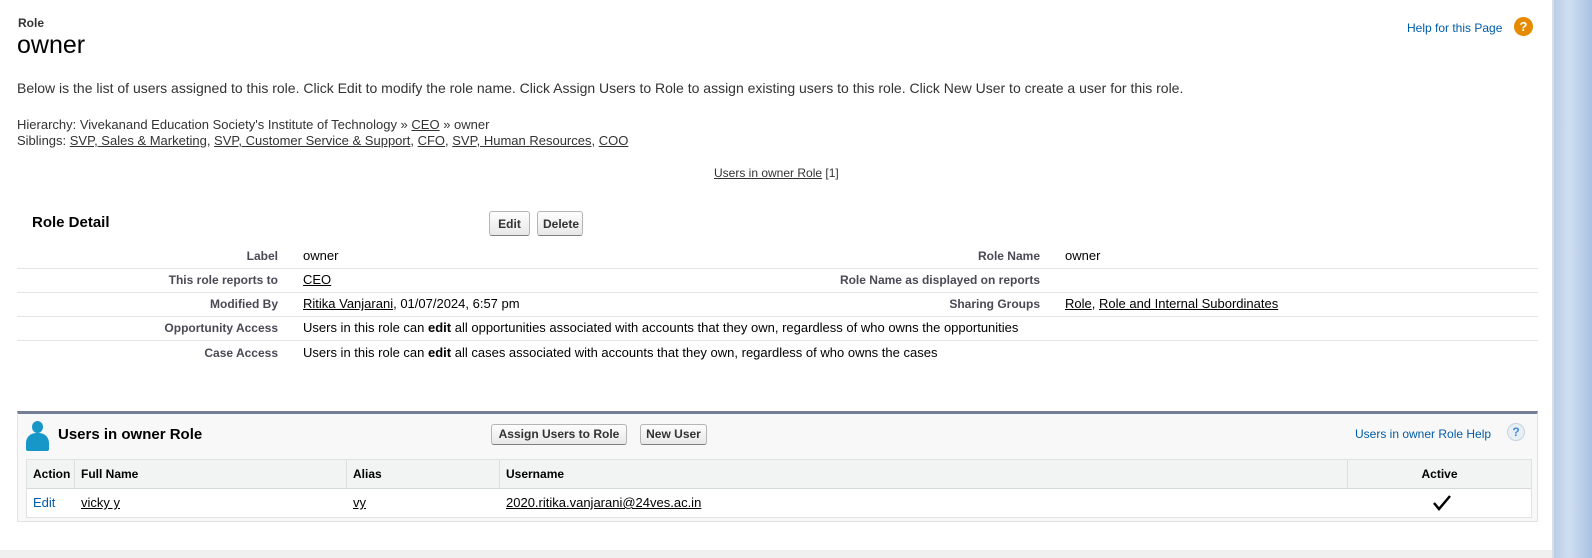  Describe the element at coordinates (221, 328) in the screenshot. I see `field-label: Opportunity Access` at that location.